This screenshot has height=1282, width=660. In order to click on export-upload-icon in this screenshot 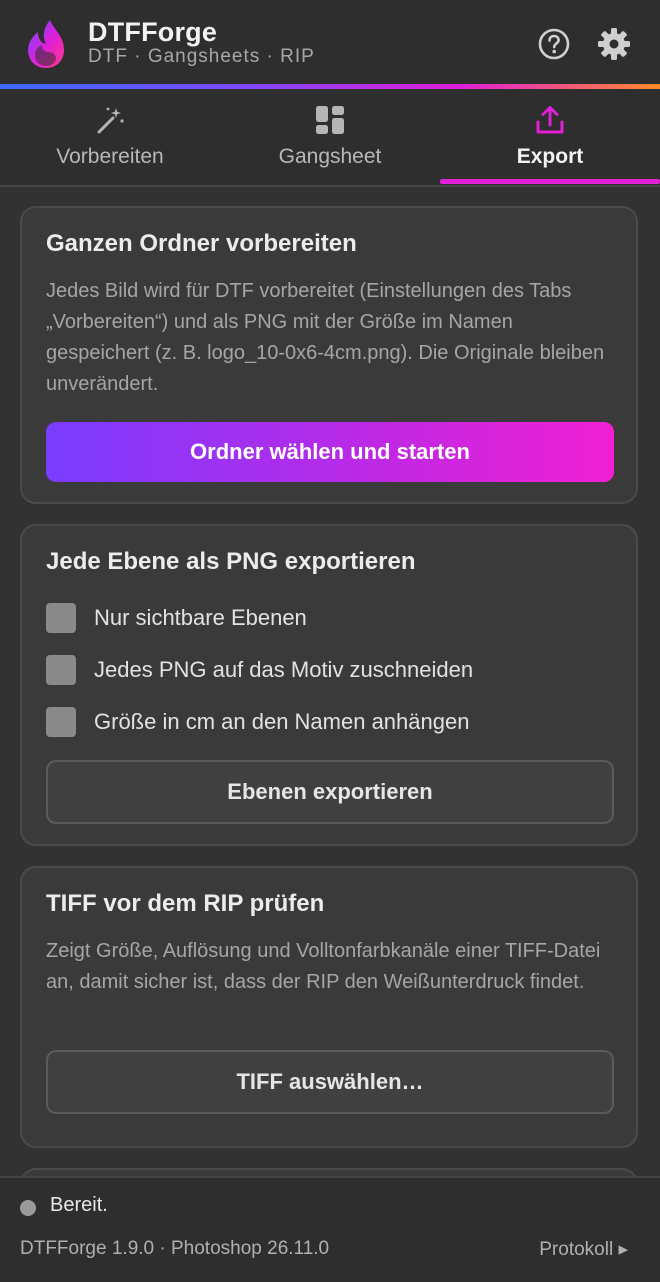, I will do `click(550, 120)`.